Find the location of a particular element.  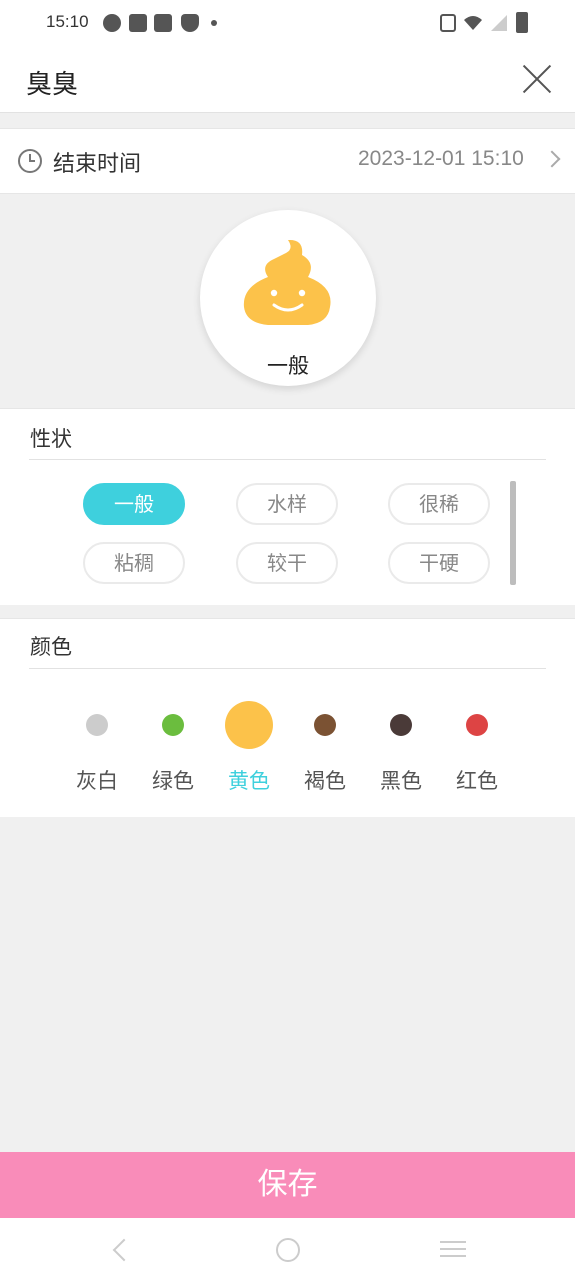

header: 臭臭 is located at coordinates (287, 80).